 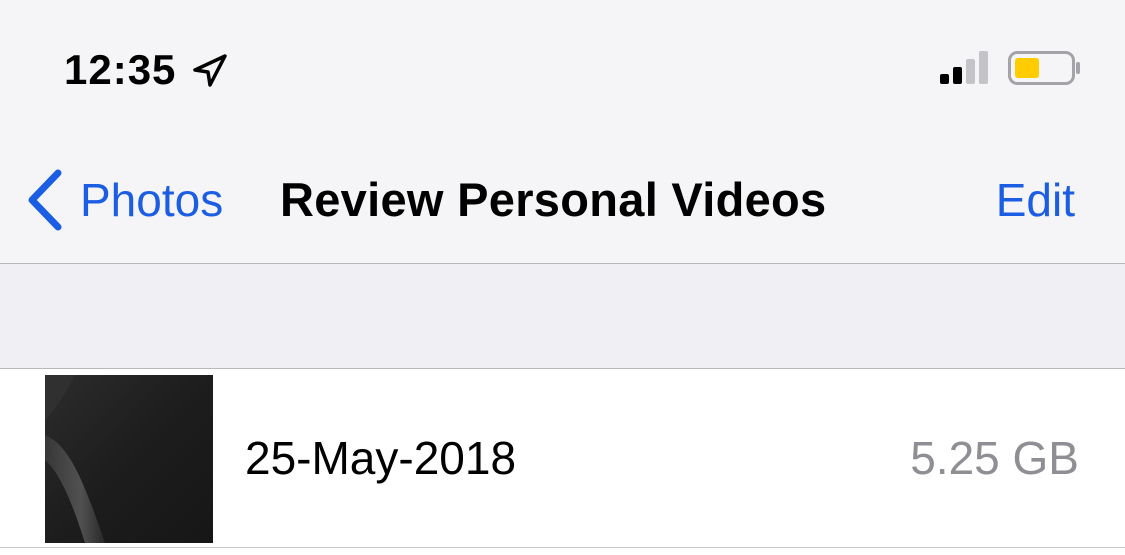 What do you see at coordinates (994, 458) in the screenshot?
I see `video-size: 5.25 GB` at bounding box center [994, 458].